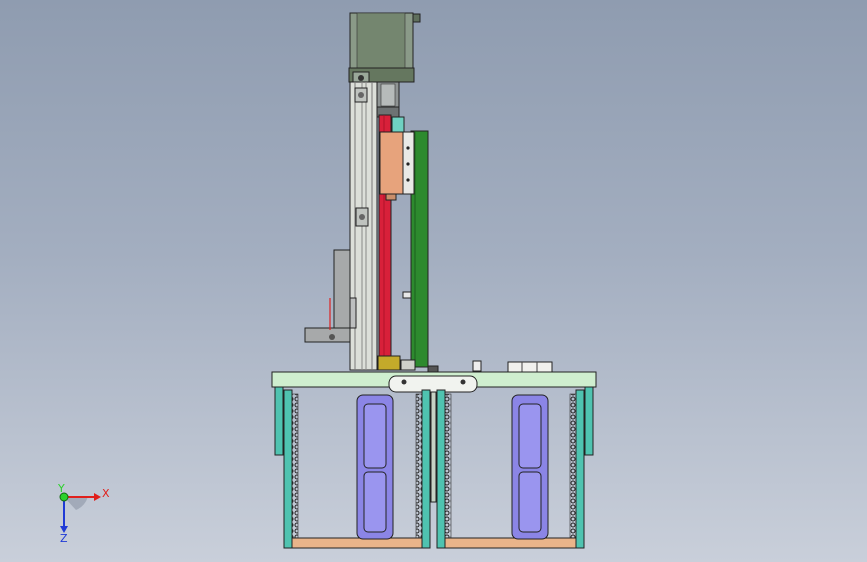 This screenshot has height=562, width=867. I want to click on center-divider, so click(433, 447).